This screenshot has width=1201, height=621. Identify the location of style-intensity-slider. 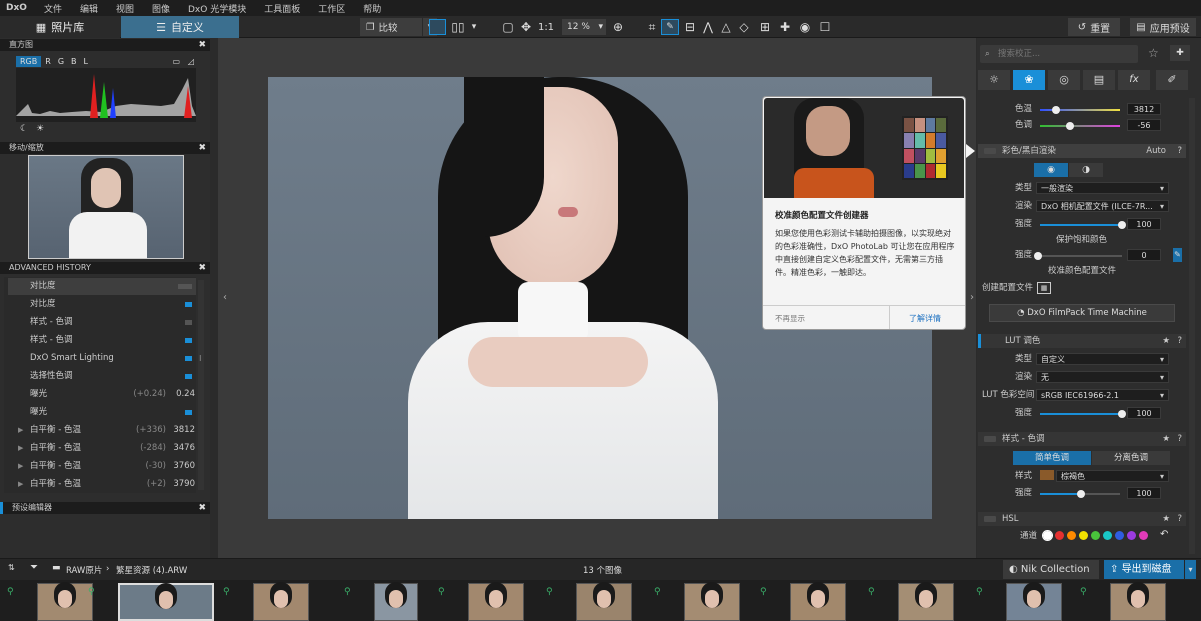
(1080, 494).